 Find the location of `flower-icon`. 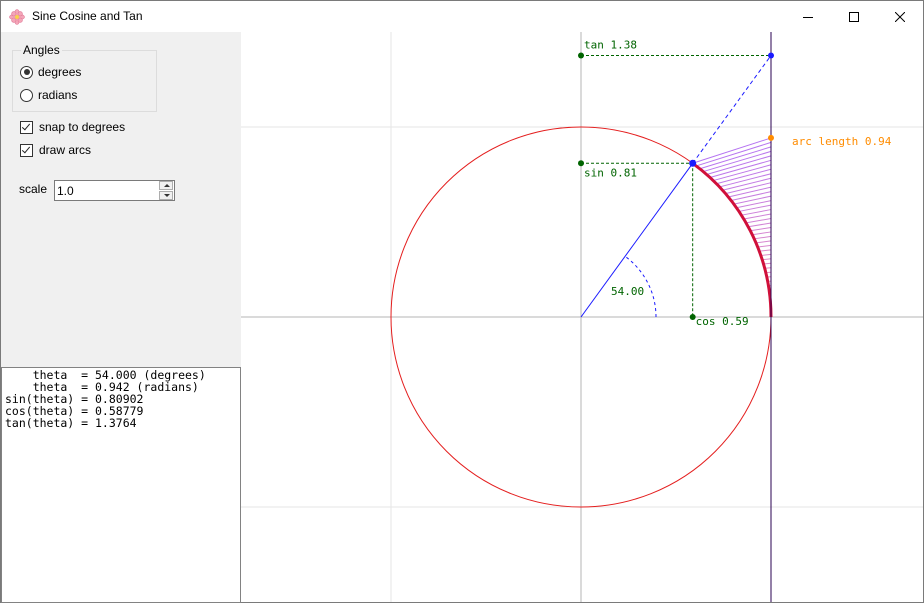

flower-icon is located at coordinates (17, 17).